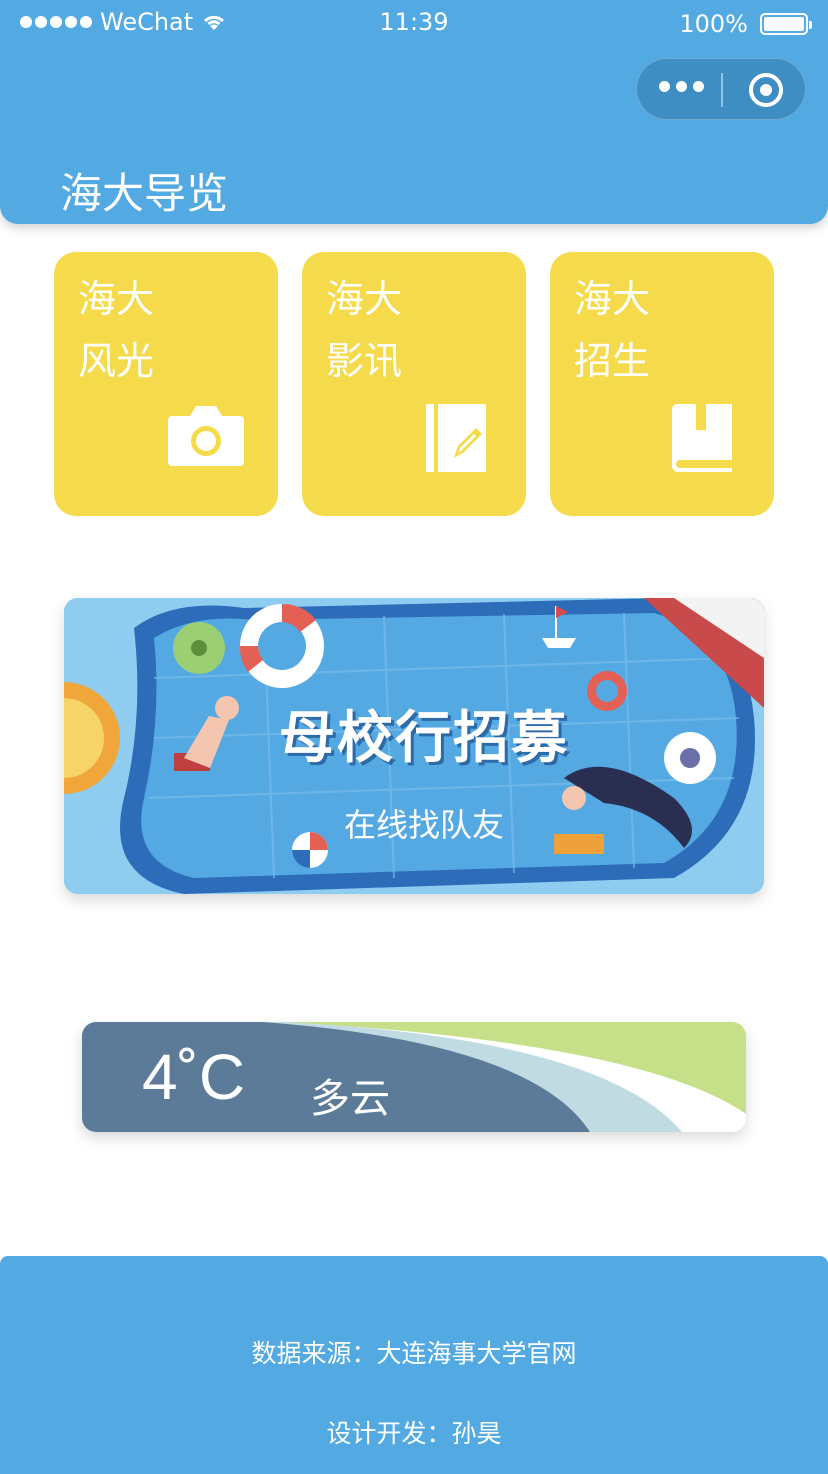  What do you see at coordinates (713, 24) in the screenshot?
I see `battery-percent: 100%` at bounding box center [713, 24].